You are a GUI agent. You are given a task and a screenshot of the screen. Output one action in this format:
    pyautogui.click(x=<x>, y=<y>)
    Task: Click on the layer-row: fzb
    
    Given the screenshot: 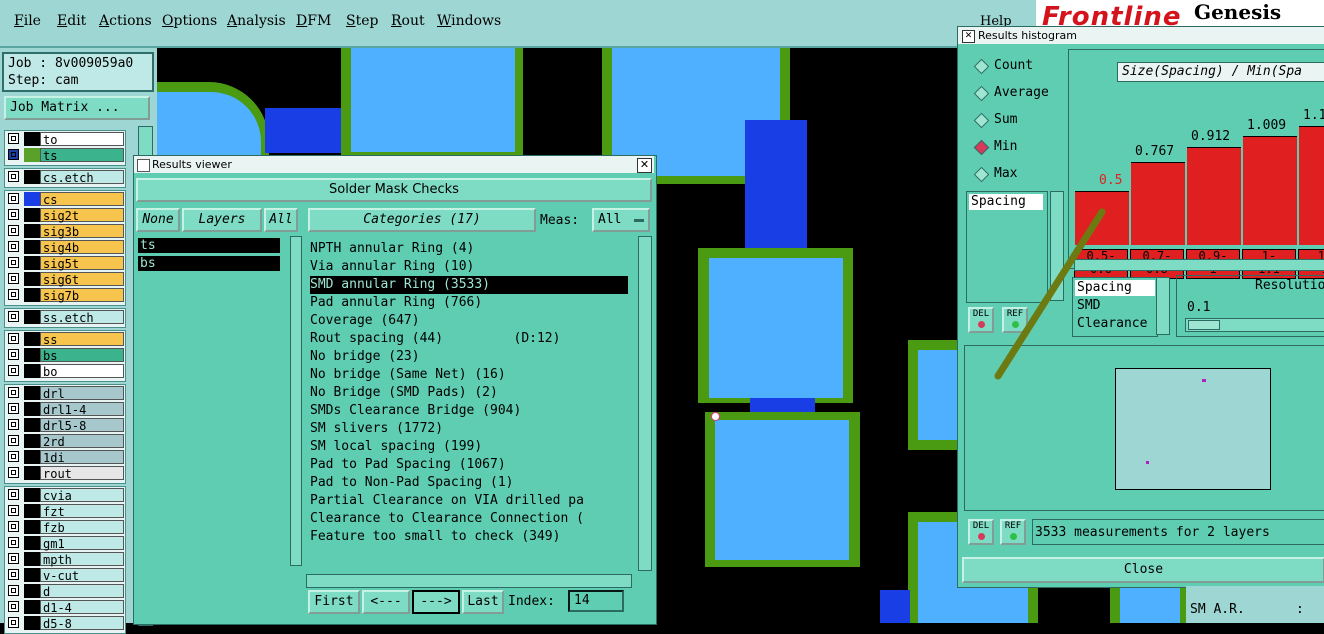 What is the action you would take?
    pyautogui.click(x=66, y=527)
    